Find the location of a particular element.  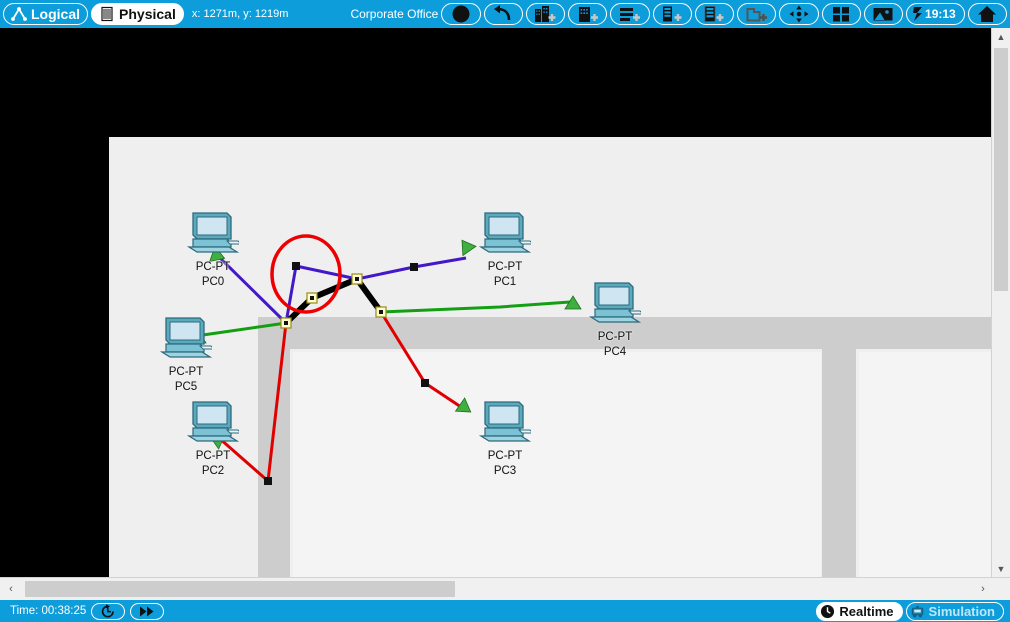

reset-icon is located at coordinates (108, 610).